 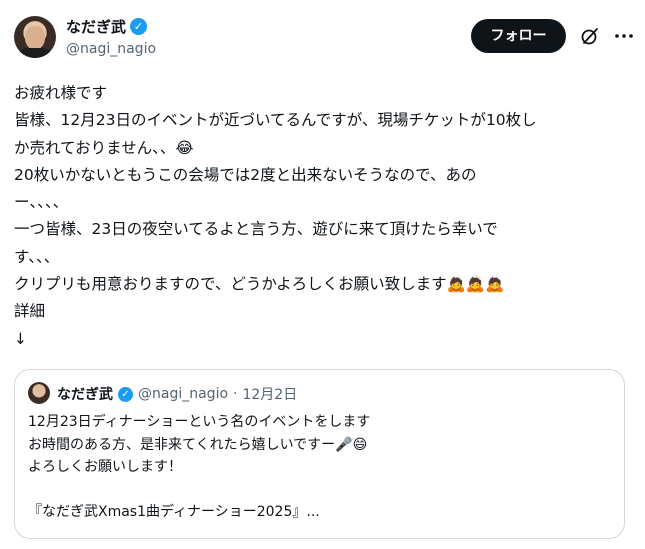 What do you see at coordinates (96, 26) in the screenshot?
I see `author-display-name: なだぎ武` at bounding box center [96, 26].